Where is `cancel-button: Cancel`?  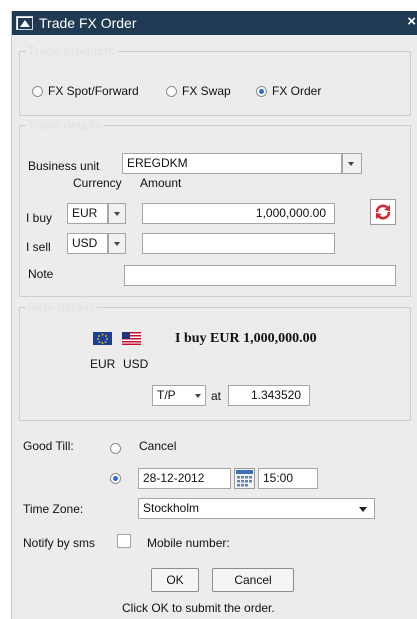
cancel-button: Cancel is located at coordinates (253, 580).